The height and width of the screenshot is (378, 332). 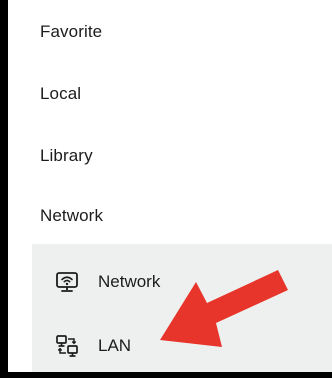 What do you see at coordinates (182, 344) in the screenshot?
I see `submenu-item-lan: LAN` at bounding box center [182, 344].